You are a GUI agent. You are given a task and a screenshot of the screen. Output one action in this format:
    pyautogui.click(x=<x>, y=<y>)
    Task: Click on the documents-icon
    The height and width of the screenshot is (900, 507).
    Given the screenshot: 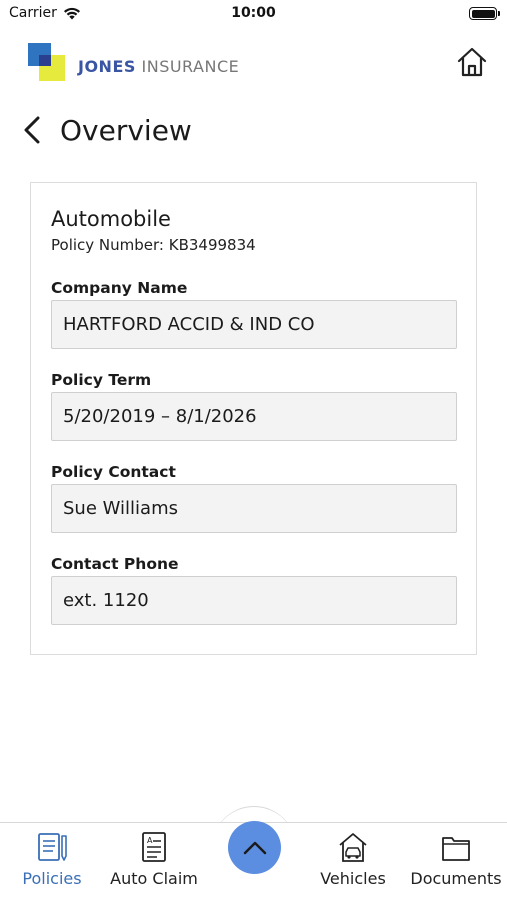 What is the action you would take?
    pyautogui.click(x=456, y=849)
    